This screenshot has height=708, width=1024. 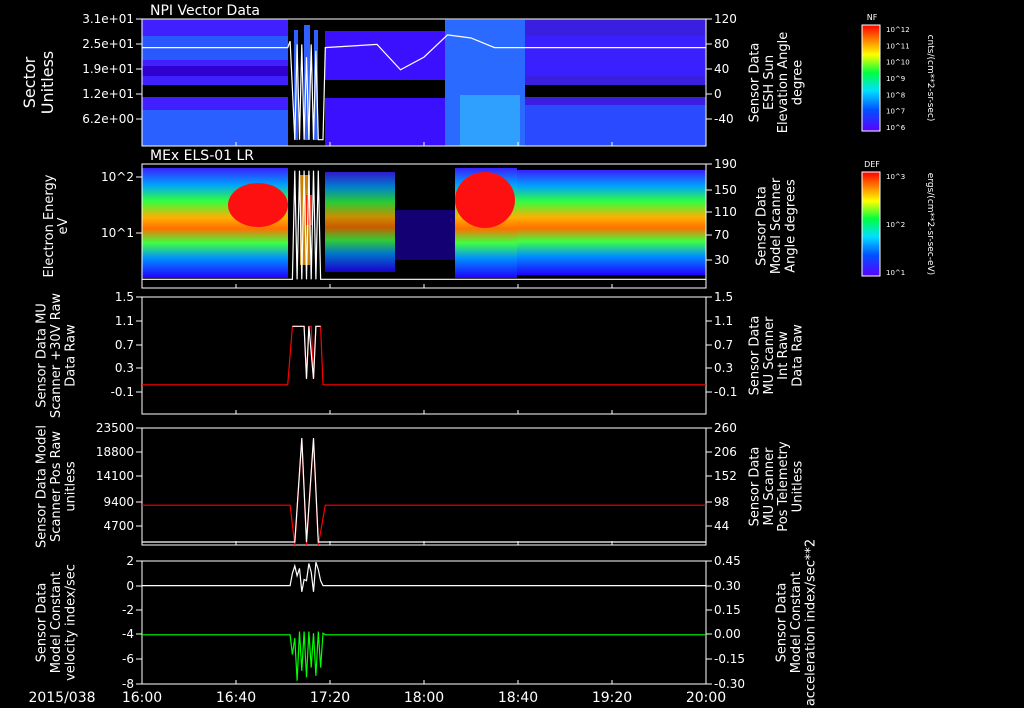 I want to click on panel-4-ylabel: Sensor Data ModelScanner Pos Rawunitless, so click(x=57, y=486).